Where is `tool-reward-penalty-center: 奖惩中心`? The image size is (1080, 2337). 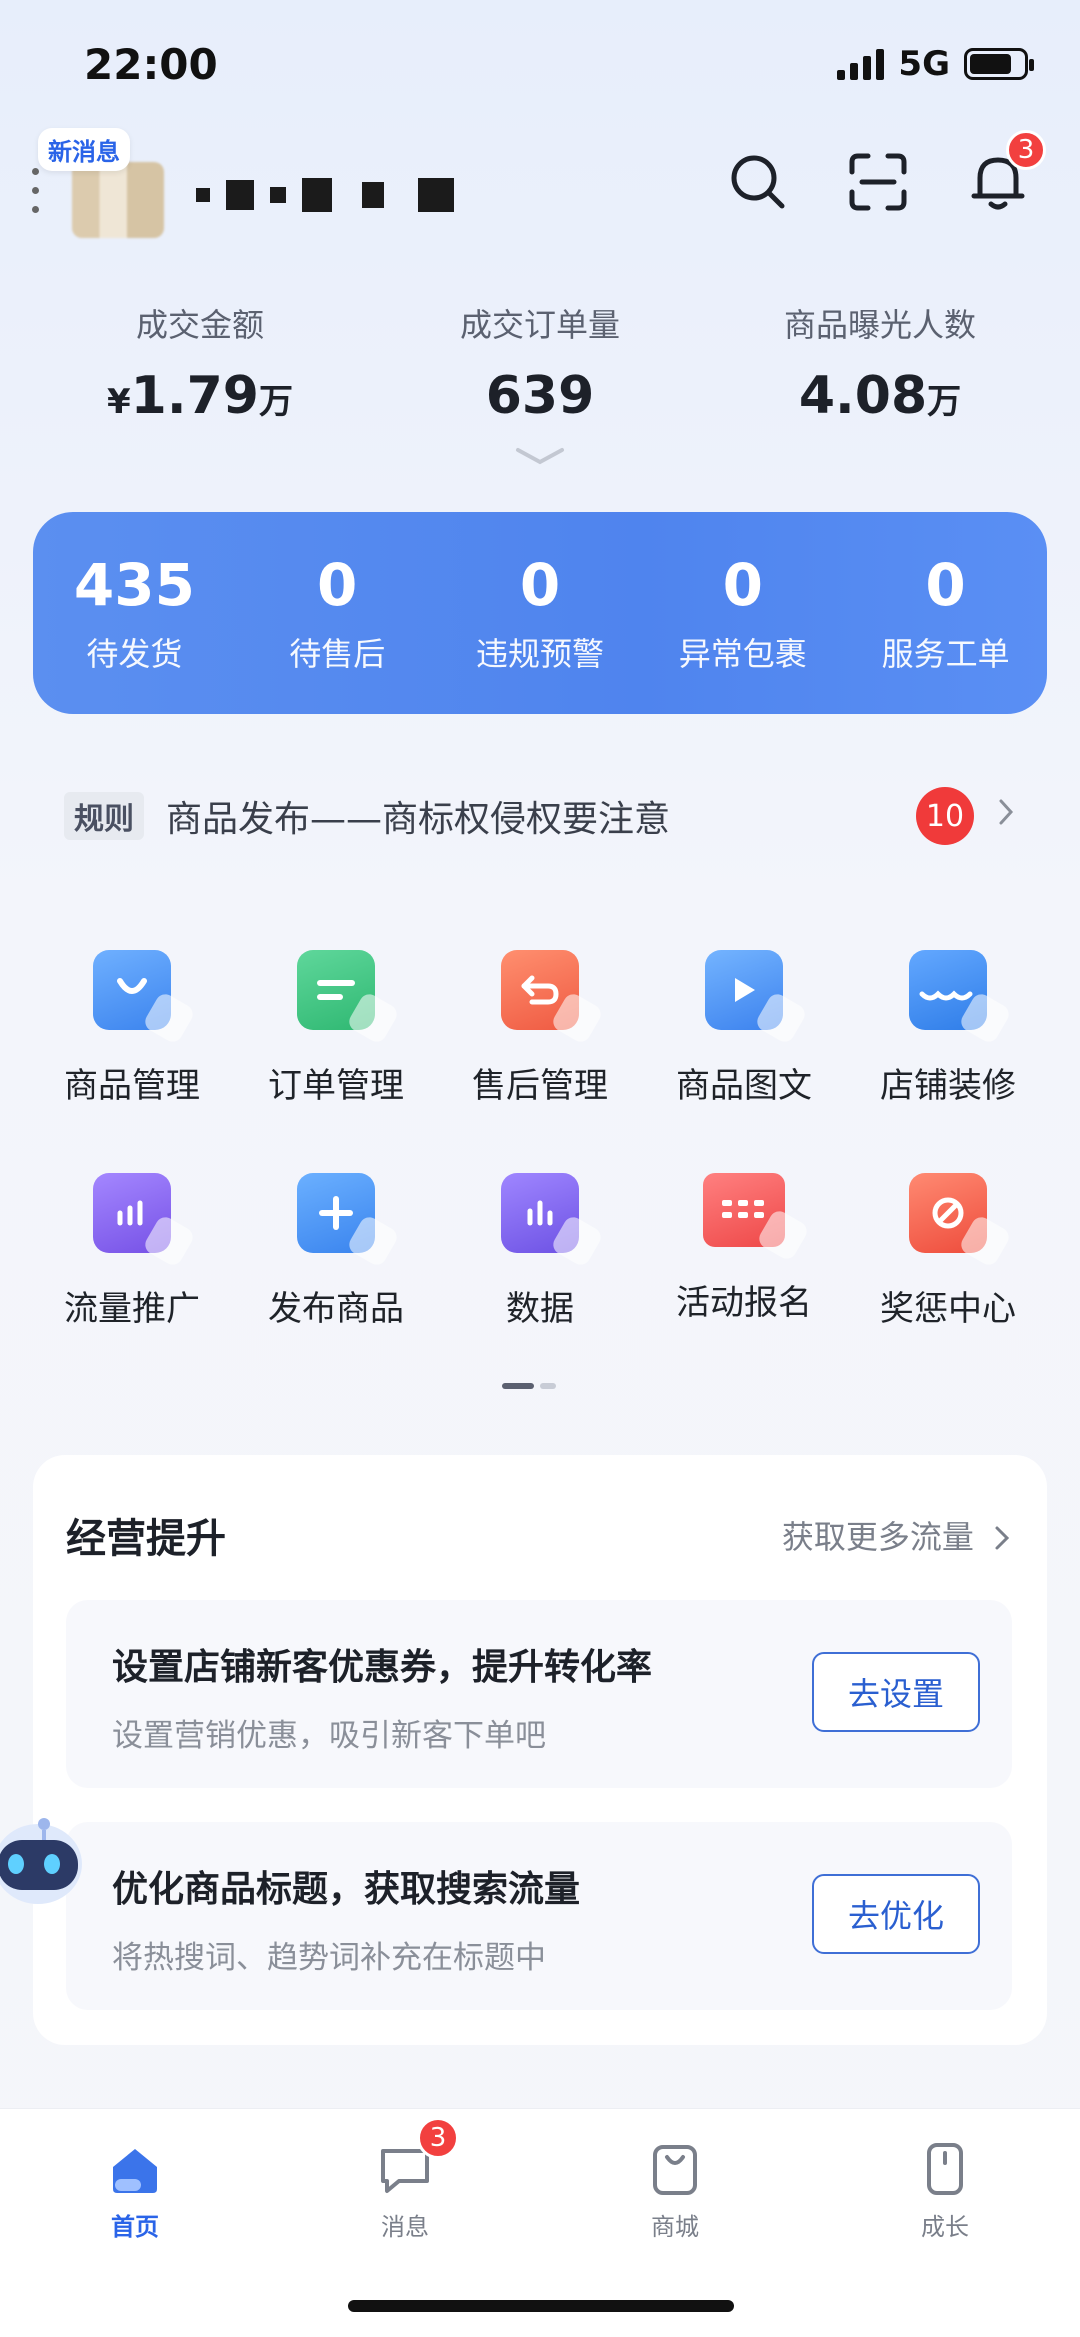
tool-reward-penalty-center: 奖惩中心 is located at coordinates (948, 1251).